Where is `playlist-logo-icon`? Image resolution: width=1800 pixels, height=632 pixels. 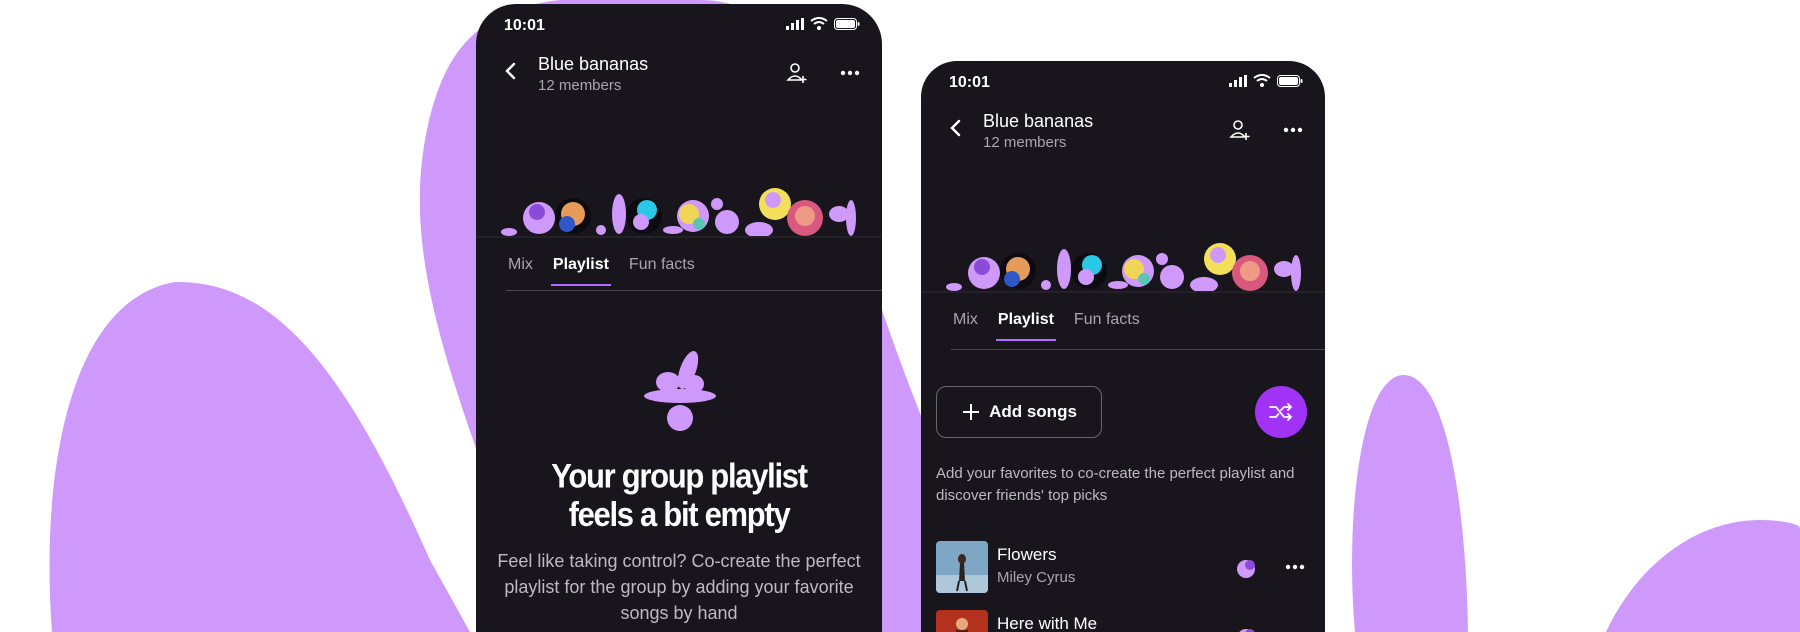 playlist-logo-icon is located at coordinates (680, 391).